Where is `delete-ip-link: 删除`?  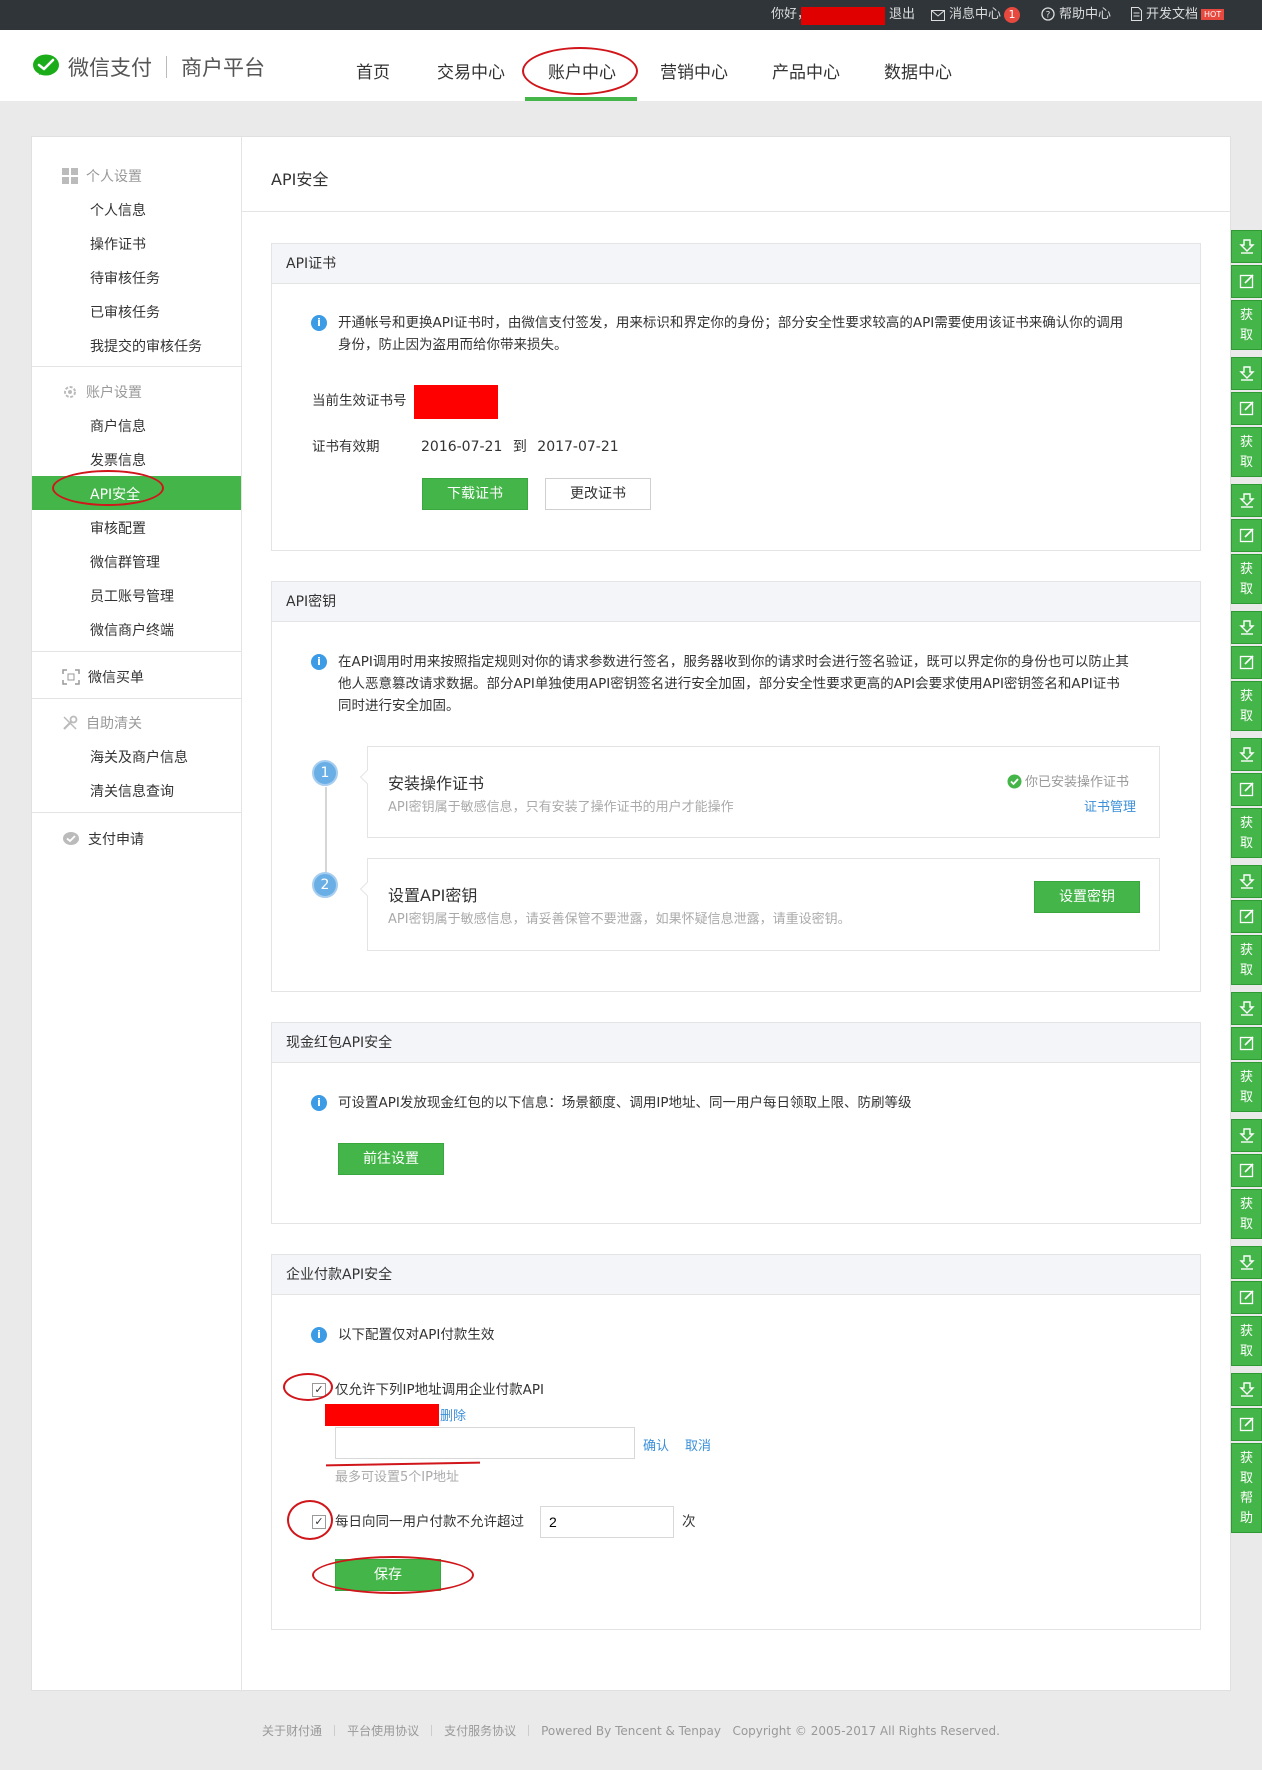 delete-ip-link: 删除 is located at coordinates (453, 1414).